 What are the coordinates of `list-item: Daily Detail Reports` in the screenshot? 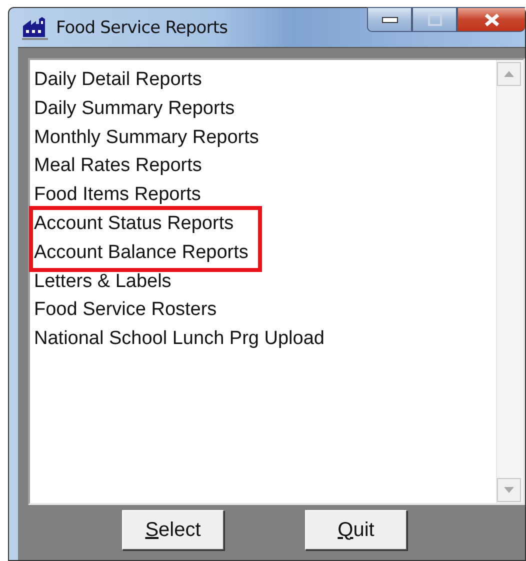 It's located at (118, 80).